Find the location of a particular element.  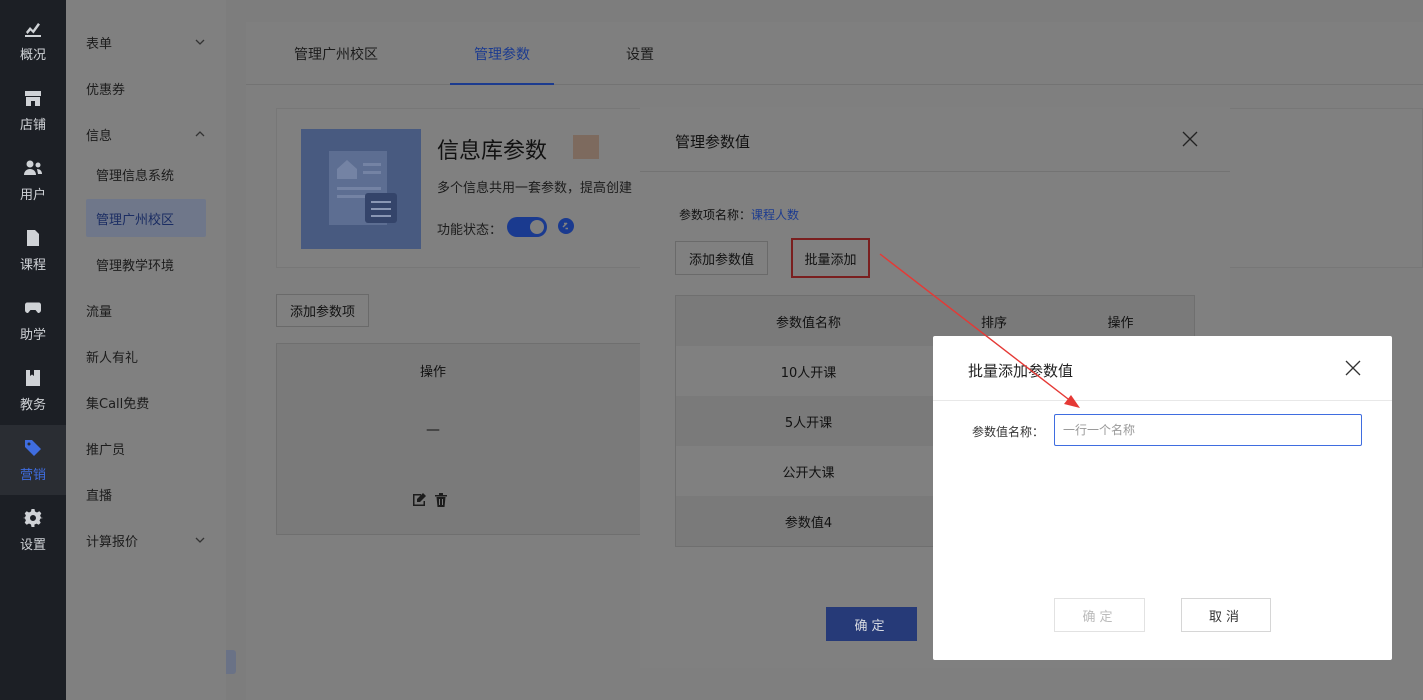

sidebar-item-label: 管理教学环境 is located at coordinates (135, 266).